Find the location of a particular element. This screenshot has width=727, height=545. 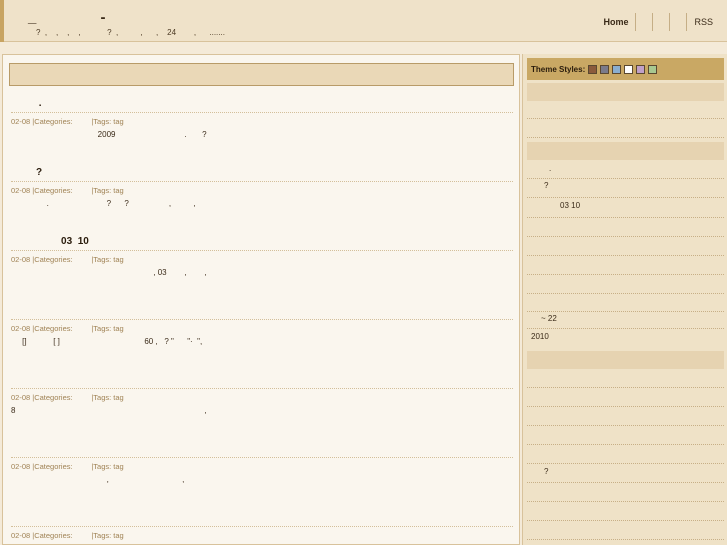

site-title: _ - is located at coordinates (82, 17).